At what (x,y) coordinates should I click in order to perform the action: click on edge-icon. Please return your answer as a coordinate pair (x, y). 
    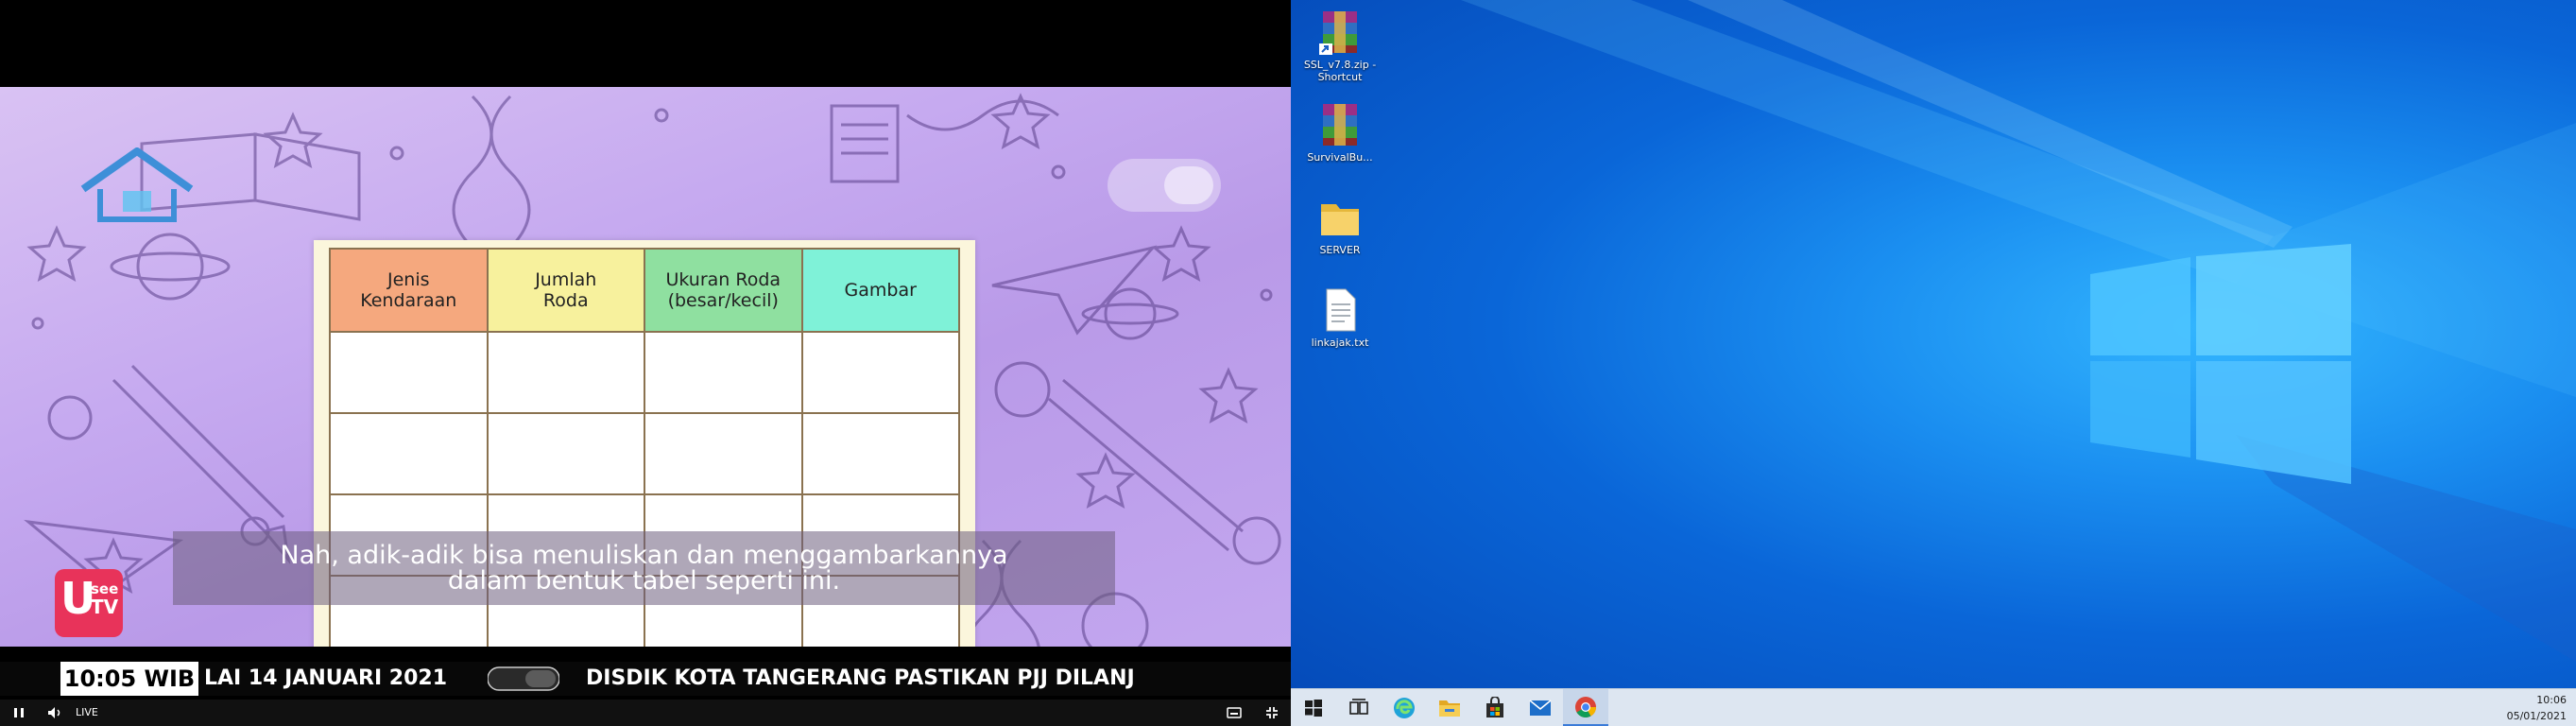
    Looking at the image, I should click on (1404, 708).